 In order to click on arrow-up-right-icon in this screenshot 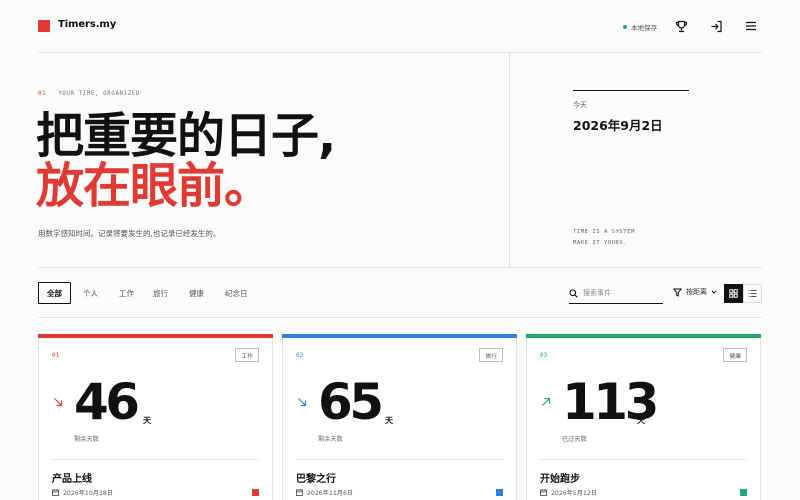, I will do `click(546, 401)`.